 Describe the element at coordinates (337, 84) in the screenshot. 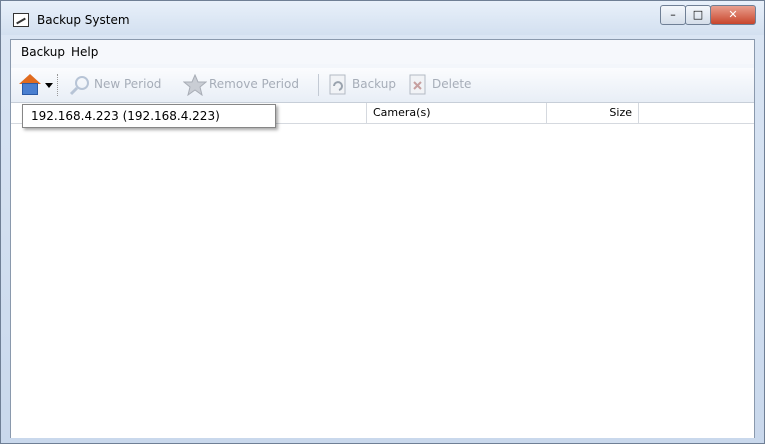

I see `backup-icon` at that location.